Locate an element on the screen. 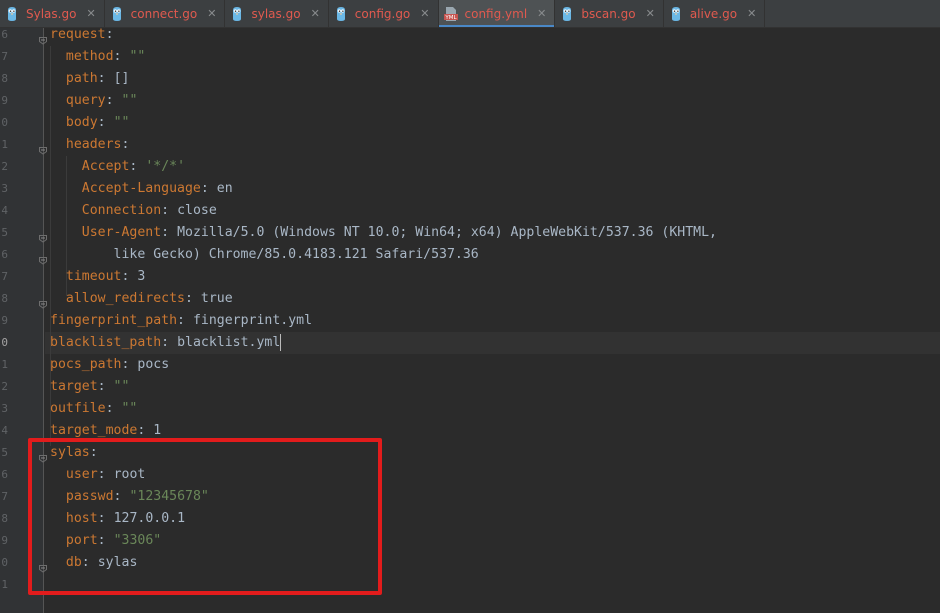 This screenshot has height=613, width=940. code-line: body: "" is located at coordinates (97, 122).